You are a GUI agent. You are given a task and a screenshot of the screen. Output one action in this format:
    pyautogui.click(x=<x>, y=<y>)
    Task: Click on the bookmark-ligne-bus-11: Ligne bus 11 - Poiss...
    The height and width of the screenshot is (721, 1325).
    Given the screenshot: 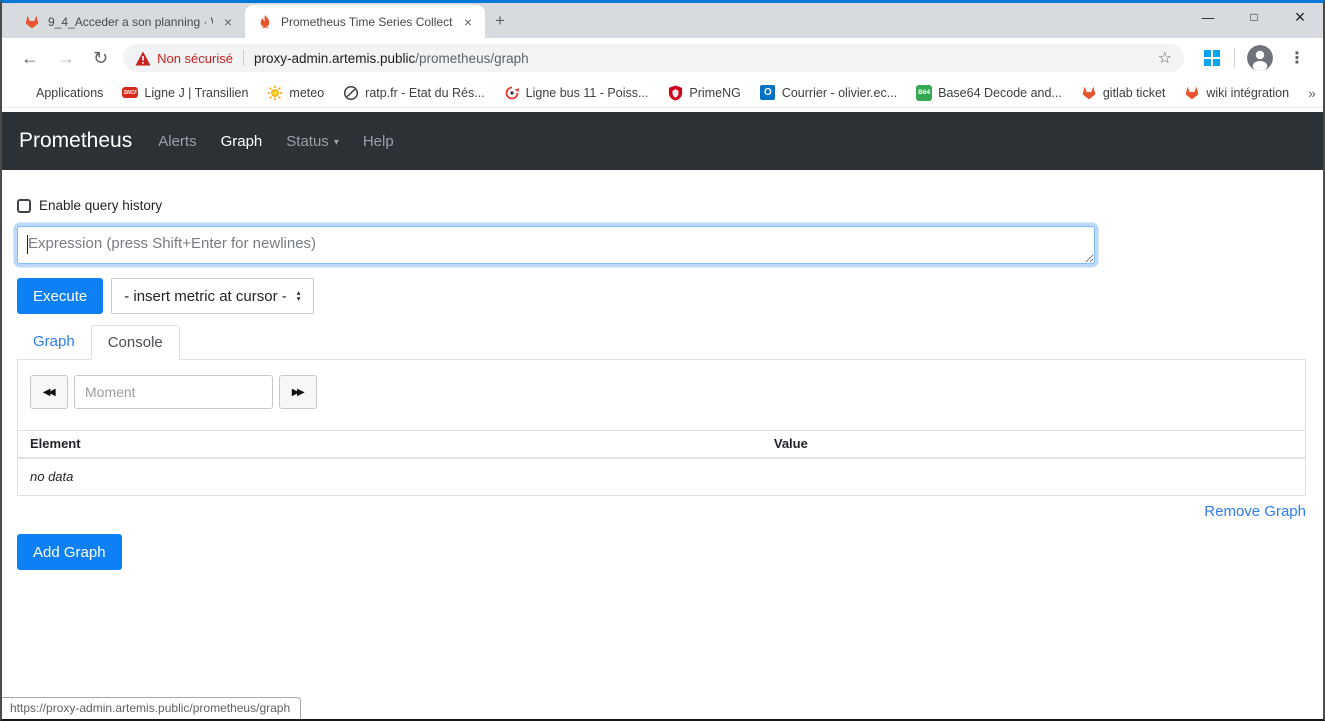 What is the action you would take?
    pyautogui.click(x=576, y=93)
    